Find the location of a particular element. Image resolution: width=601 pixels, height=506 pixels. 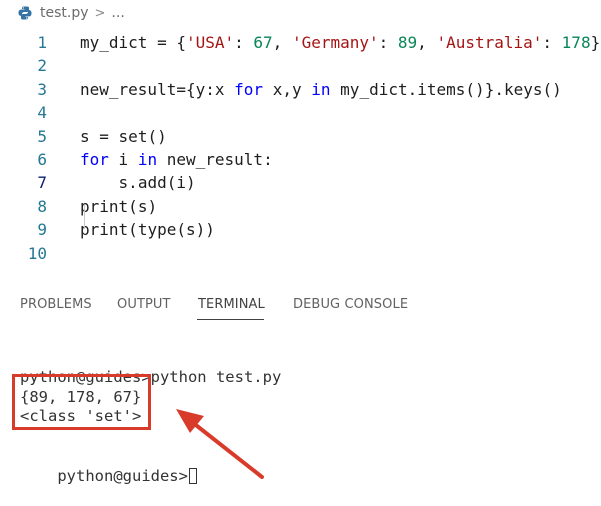

line-number: 7 is located at coordinates (42, 183).